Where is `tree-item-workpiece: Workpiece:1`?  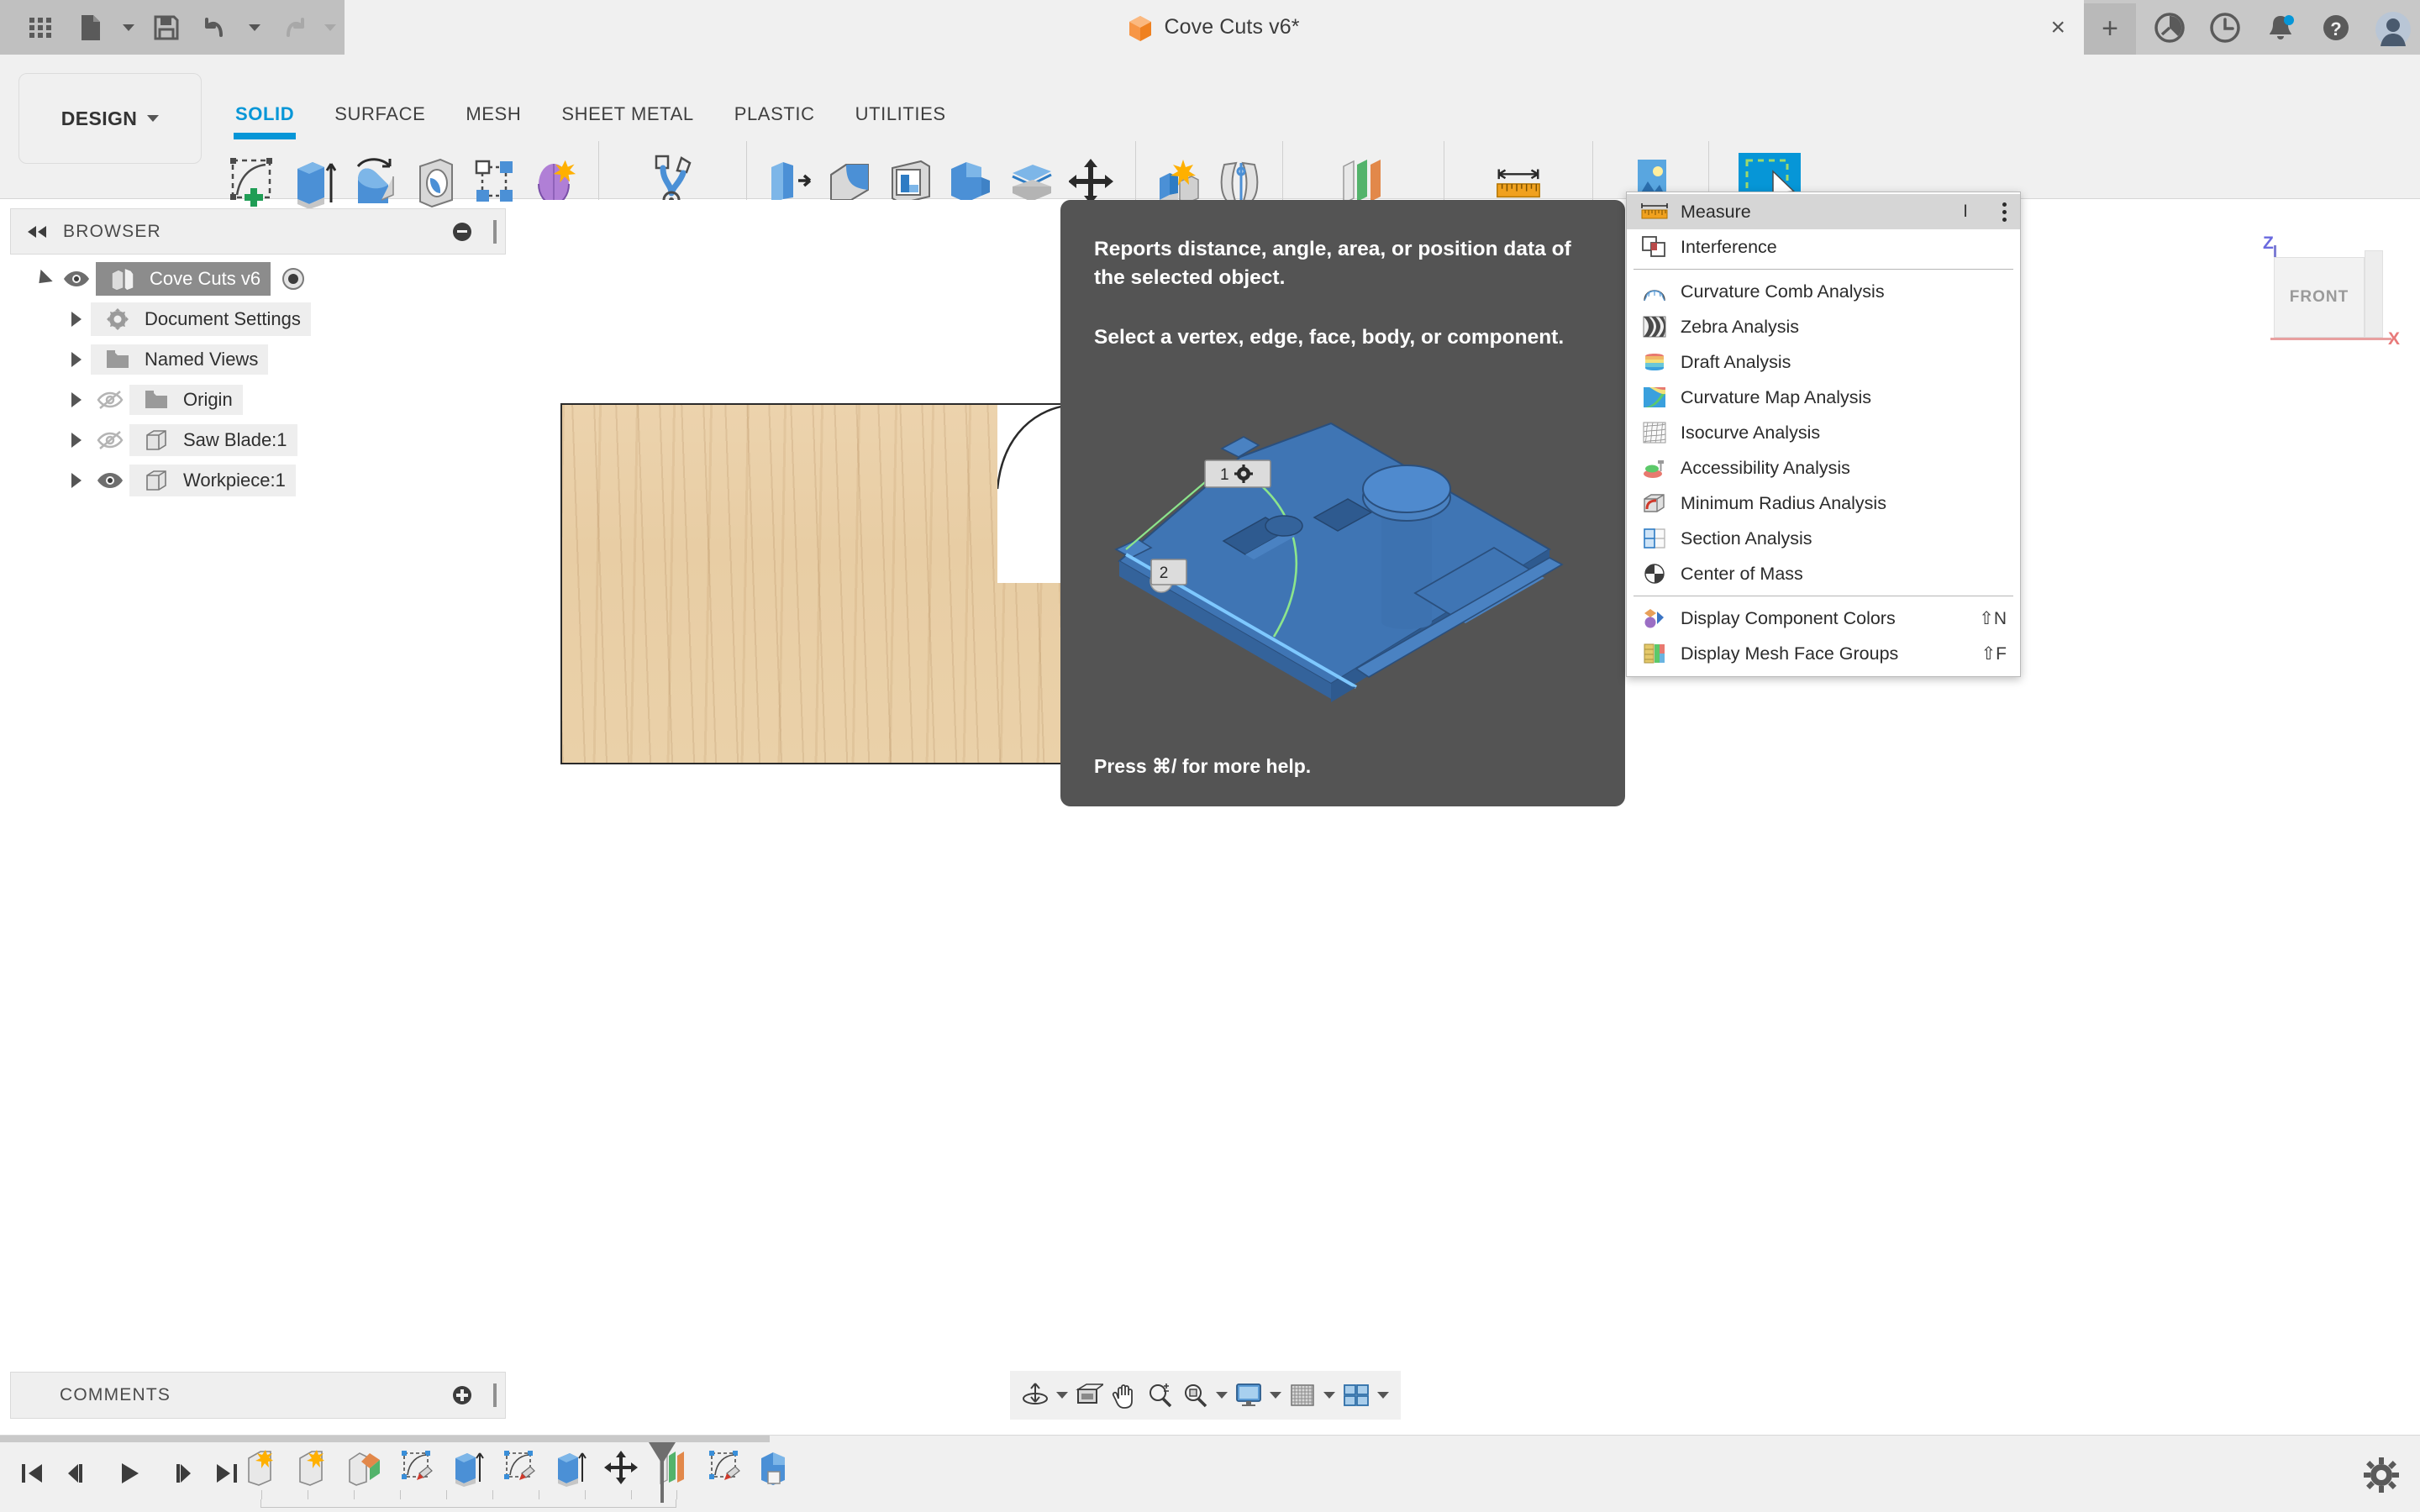 tree-item-workpiece: Workpiece:1 is located at coordinates (258, 480).